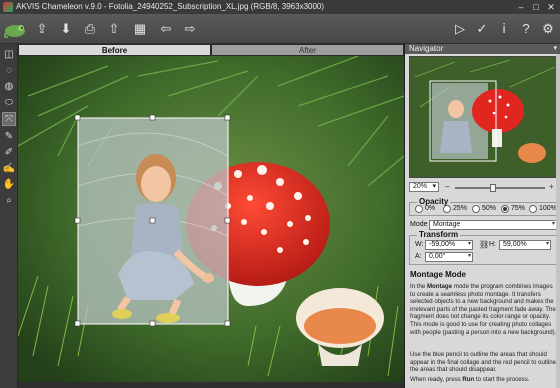  Describe the element at coordinates (419, 224) in the screenshot. I see `mode-label: Mode` at that location.